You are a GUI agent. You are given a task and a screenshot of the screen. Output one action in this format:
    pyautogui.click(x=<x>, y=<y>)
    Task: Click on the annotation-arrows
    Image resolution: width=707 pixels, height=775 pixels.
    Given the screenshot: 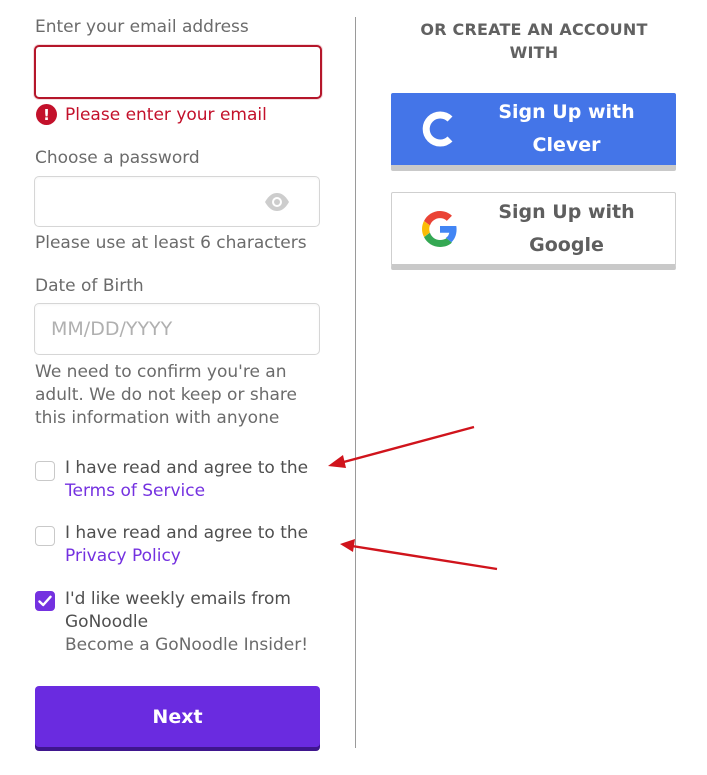 What is the action you would take?
    pyautogui.click(x=413, y=498)
    